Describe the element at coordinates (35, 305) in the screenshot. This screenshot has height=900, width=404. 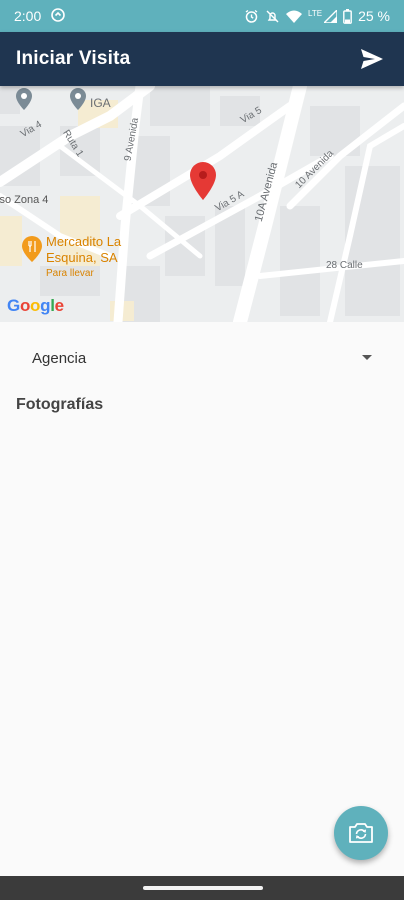
I see `google-logo: Google` at that location.